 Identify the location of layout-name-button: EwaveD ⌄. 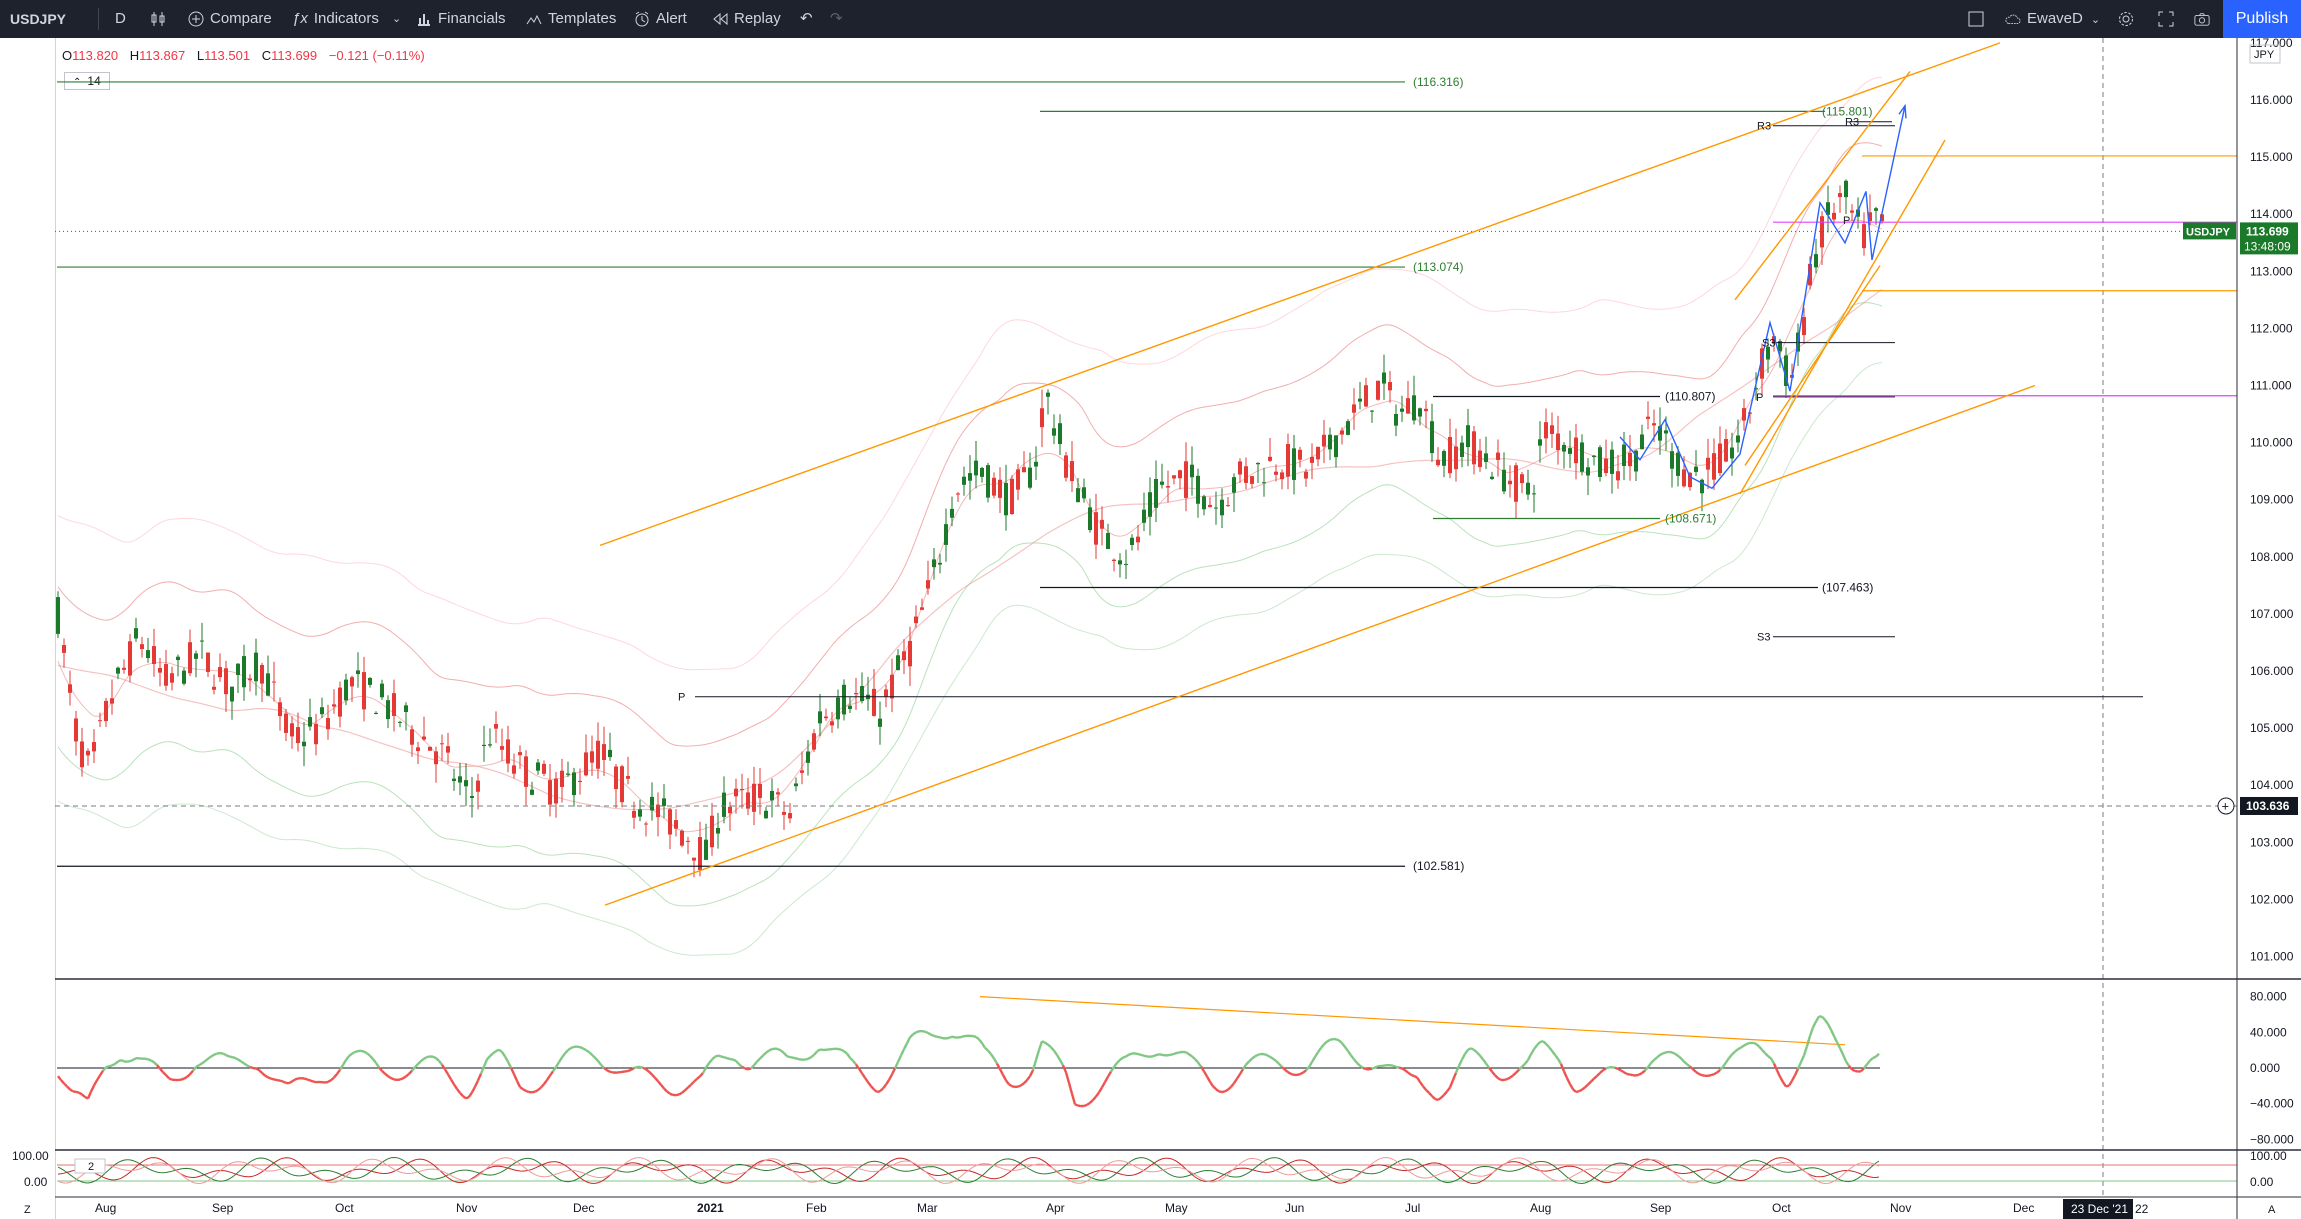
(2052, 19).